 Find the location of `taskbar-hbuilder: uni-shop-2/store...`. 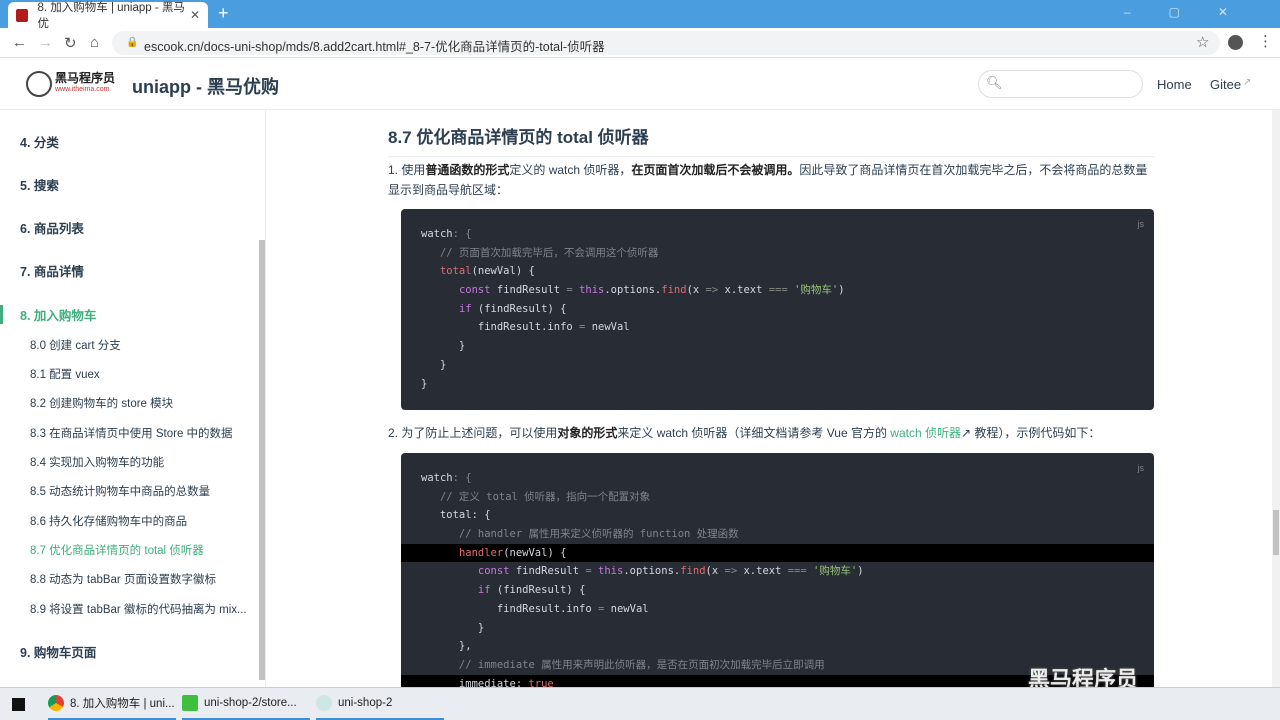

taskbar-hbuilder: uni-shop-2/store... is located at coordinates (246, 704).